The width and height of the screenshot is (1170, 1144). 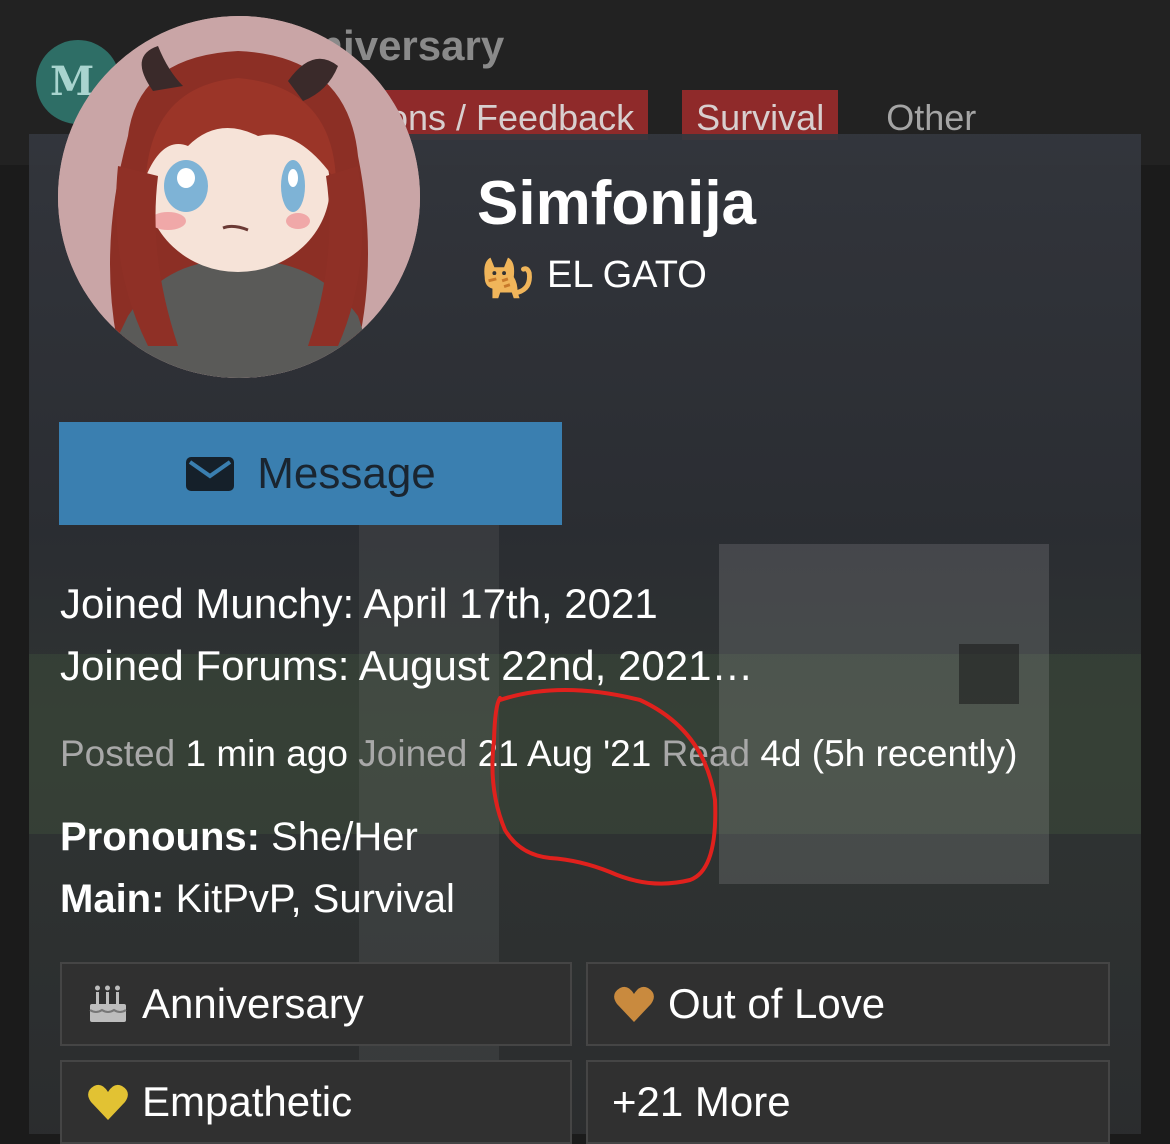 I want to click on badge-out-of-love: Out of Love, so click(x=848, y=1004).